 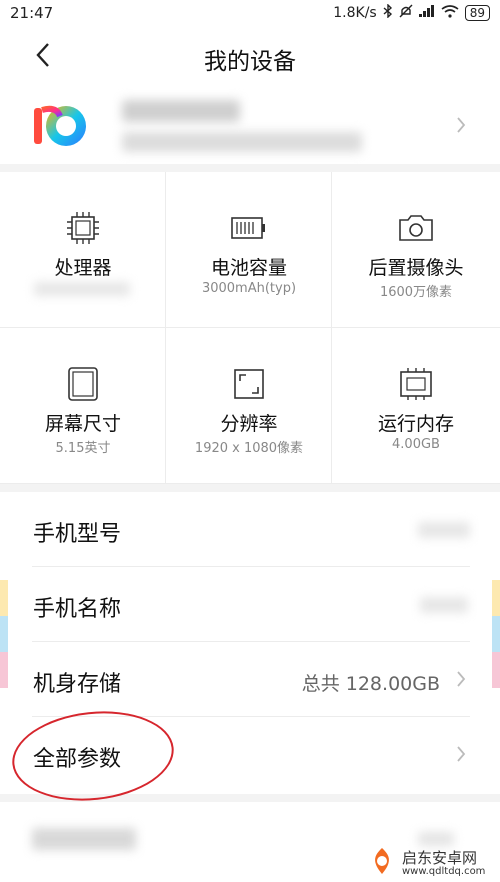 What do you see at coordinates (370, 684) in the screenshot?
I see `storage-value: 总共 128.00GB` at bounding box center [370, 684].